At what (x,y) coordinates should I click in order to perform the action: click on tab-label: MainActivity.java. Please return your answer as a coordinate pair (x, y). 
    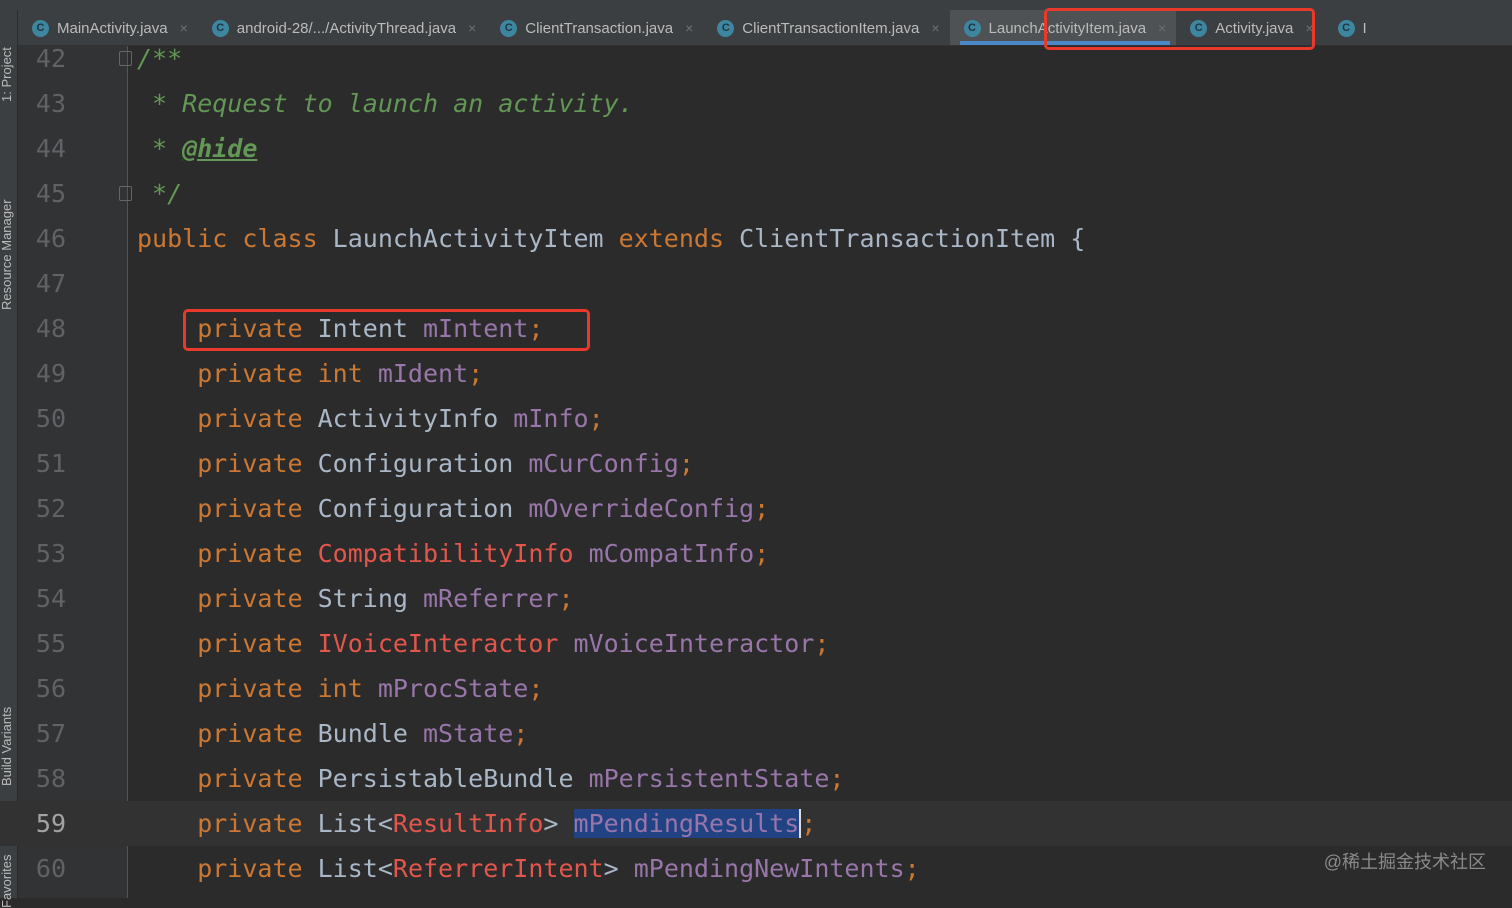
    Looking at the image, I should click on (112, 28).